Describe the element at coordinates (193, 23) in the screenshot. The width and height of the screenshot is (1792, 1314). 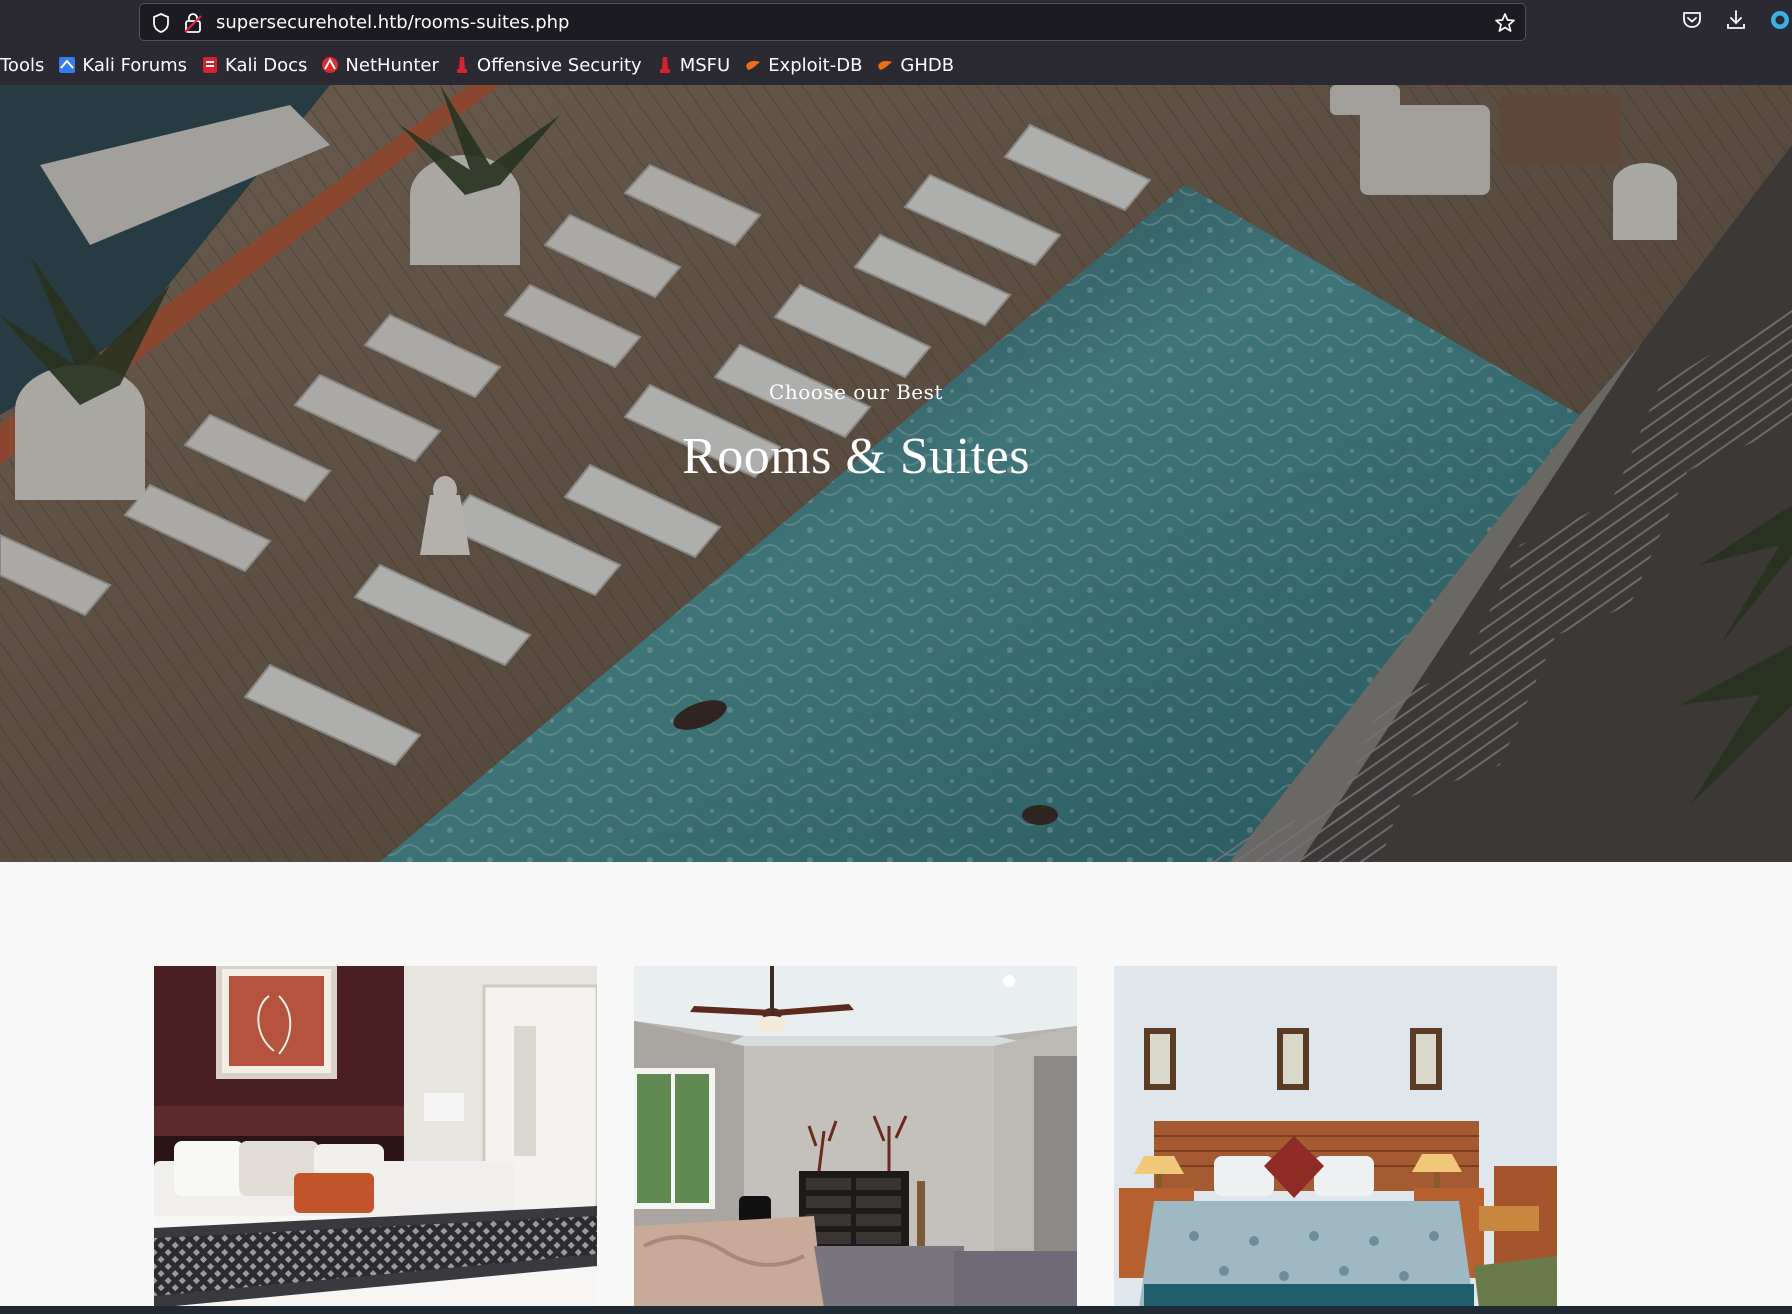
I see `insecure-lock-icon` at that location.